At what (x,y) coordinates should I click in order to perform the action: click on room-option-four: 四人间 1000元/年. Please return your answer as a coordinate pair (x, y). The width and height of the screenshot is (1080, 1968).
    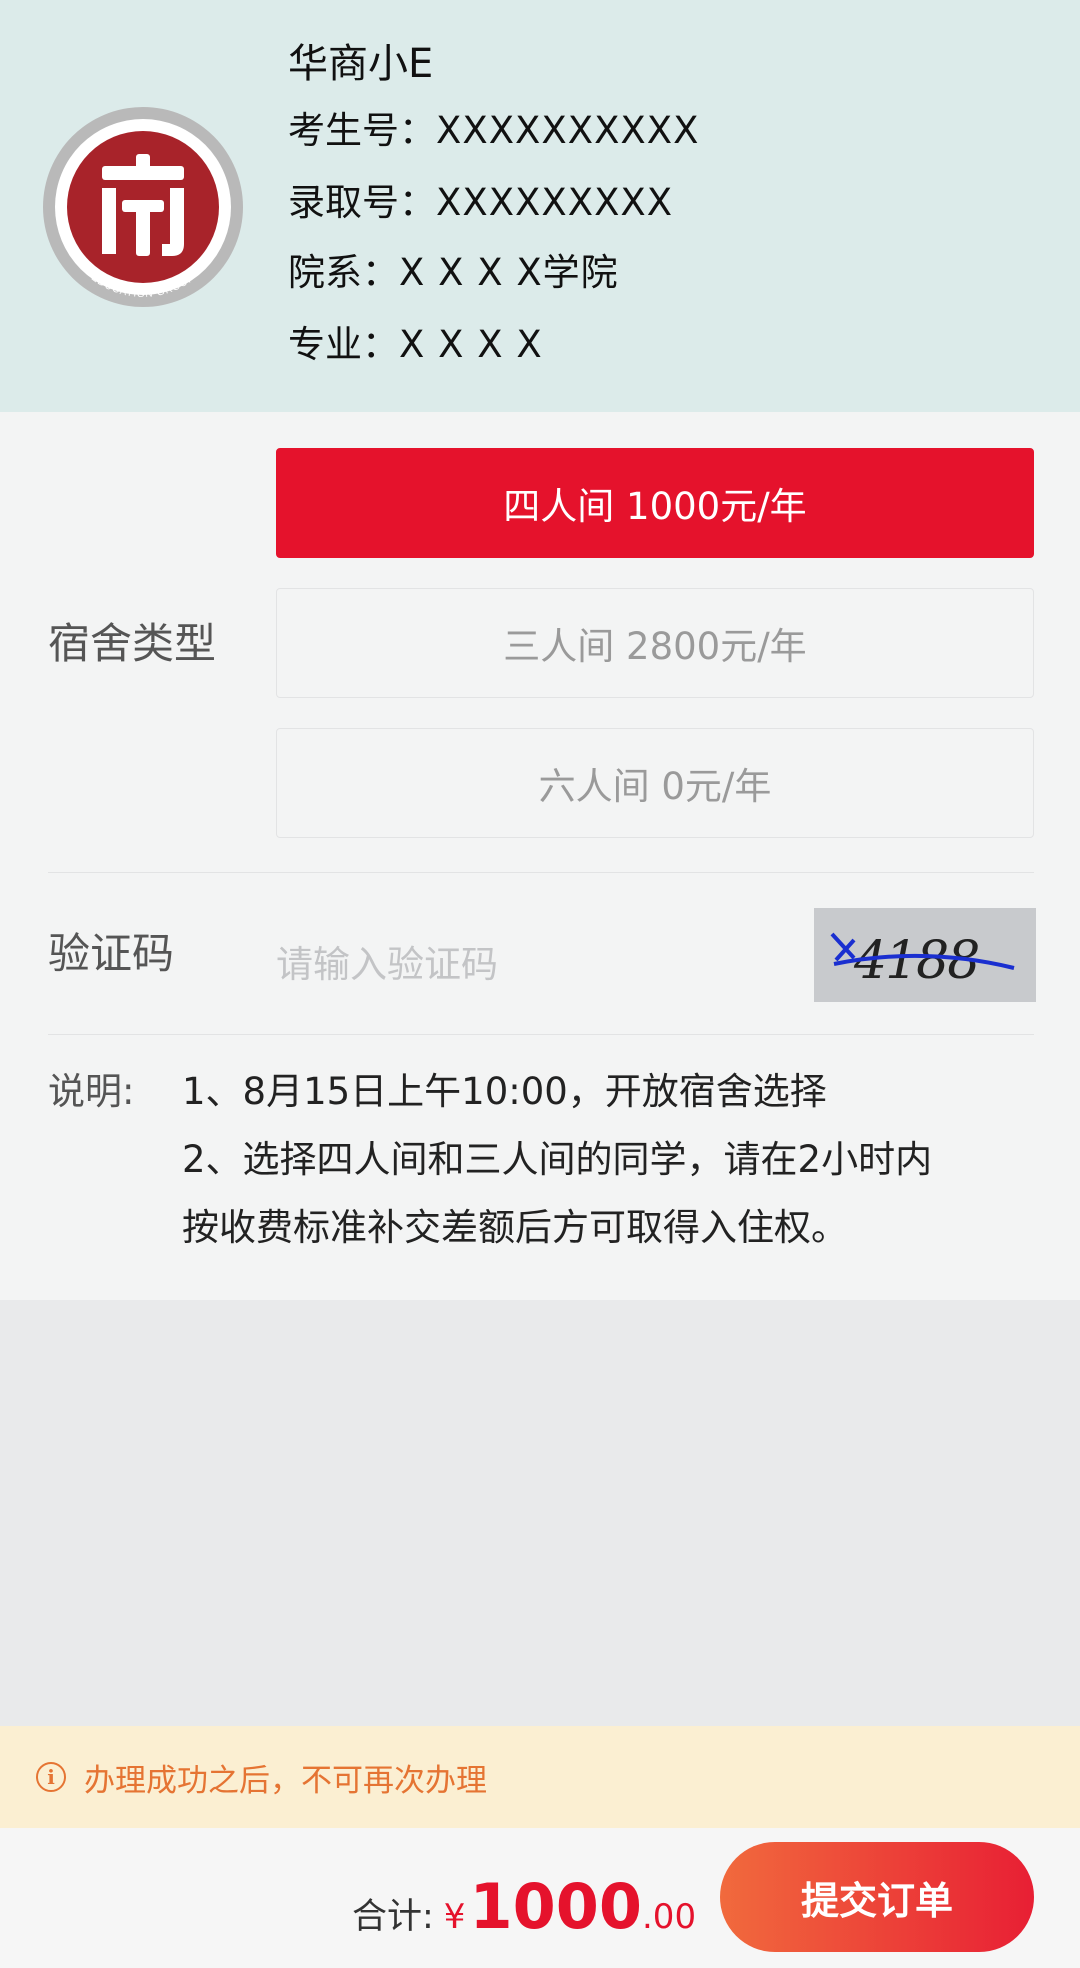
    Looking at the image, I should click on (655, 503).